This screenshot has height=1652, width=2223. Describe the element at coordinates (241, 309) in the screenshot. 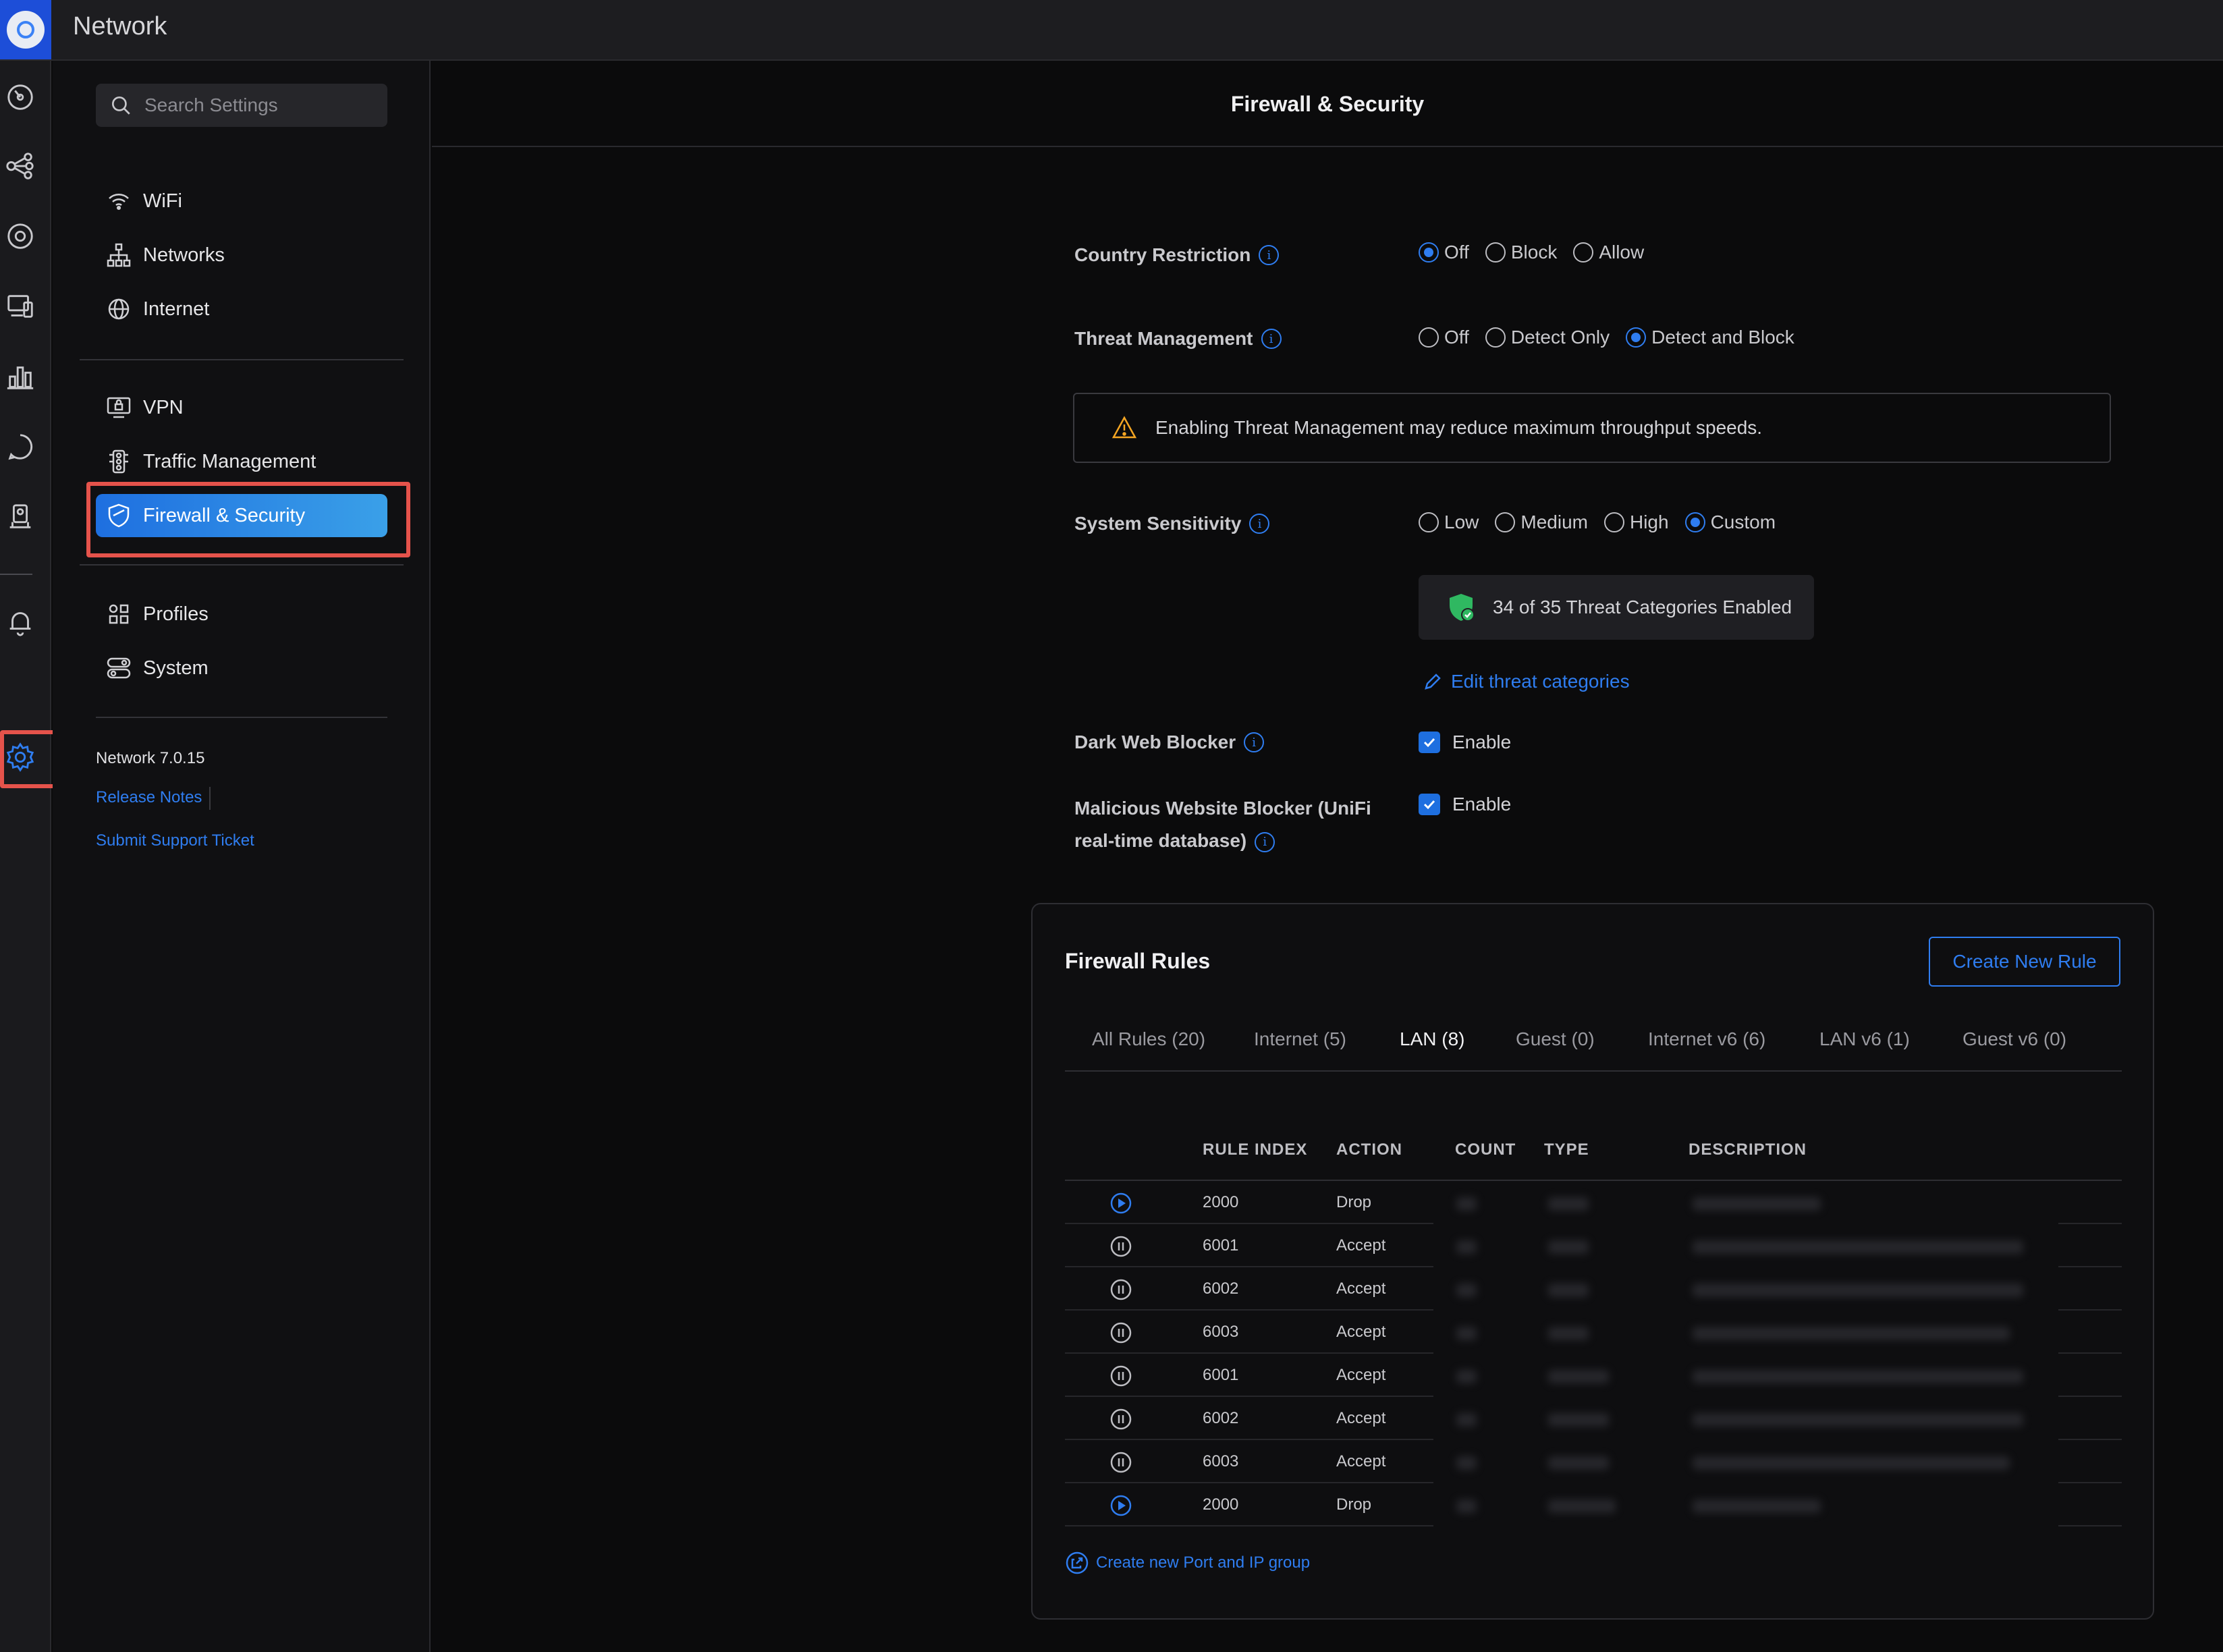

I see `sidebar-item-internet: Internet` at that location.